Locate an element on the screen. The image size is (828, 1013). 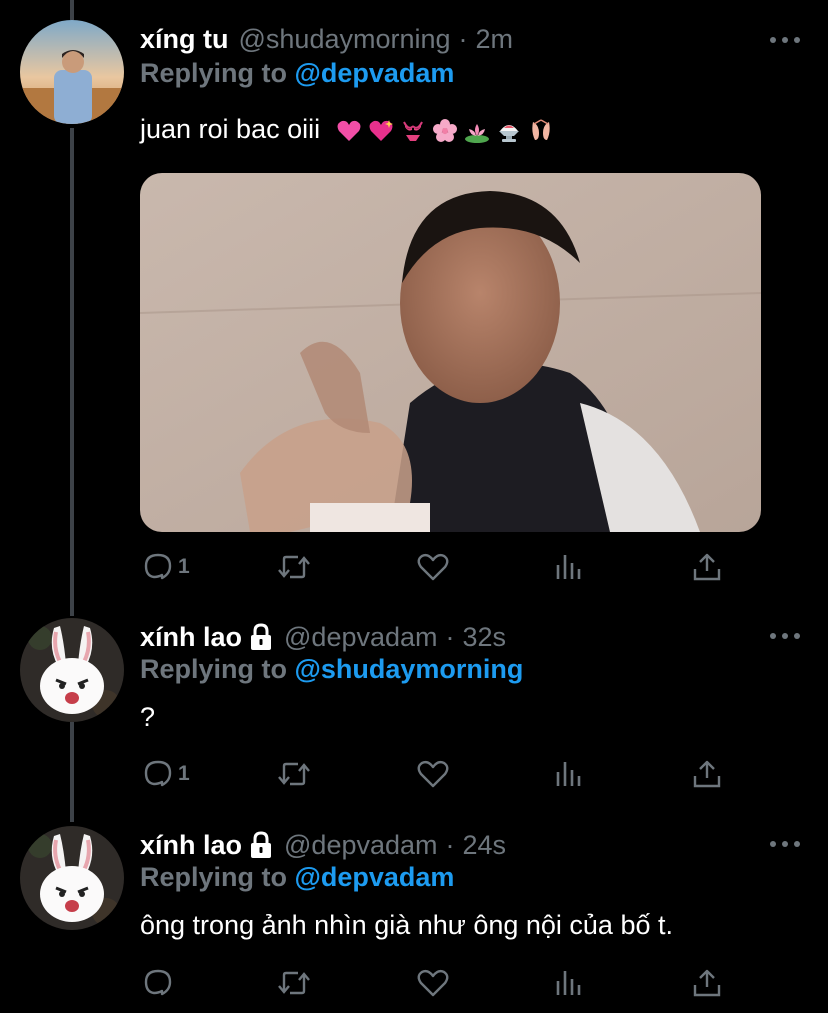
tweet-text: juan roi bac oiii is located at coordinates (347, 129).